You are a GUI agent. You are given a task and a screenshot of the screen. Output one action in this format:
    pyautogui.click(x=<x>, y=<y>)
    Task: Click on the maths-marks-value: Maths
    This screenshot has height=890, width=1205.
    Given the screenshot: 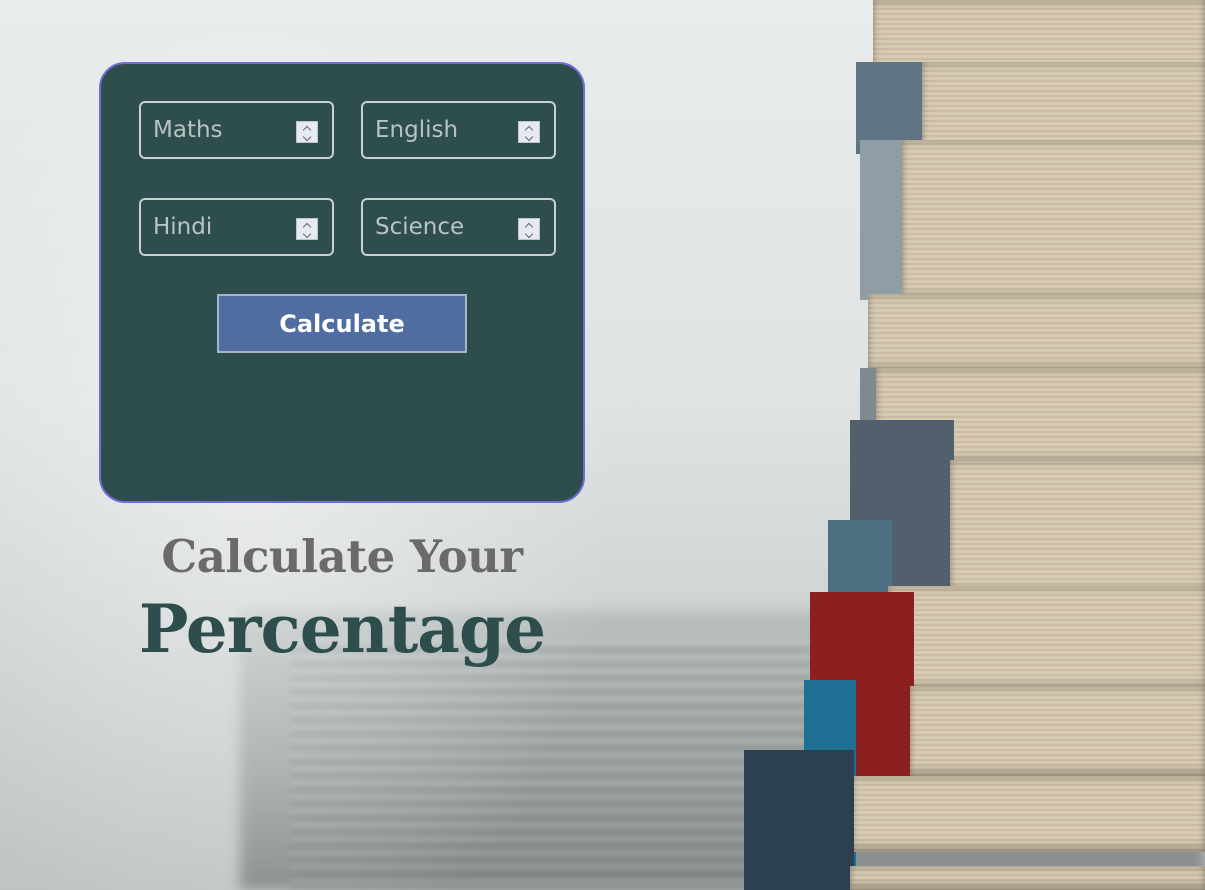 What is the action you would take?
    pyautogui.click(x=188, y=130)
    